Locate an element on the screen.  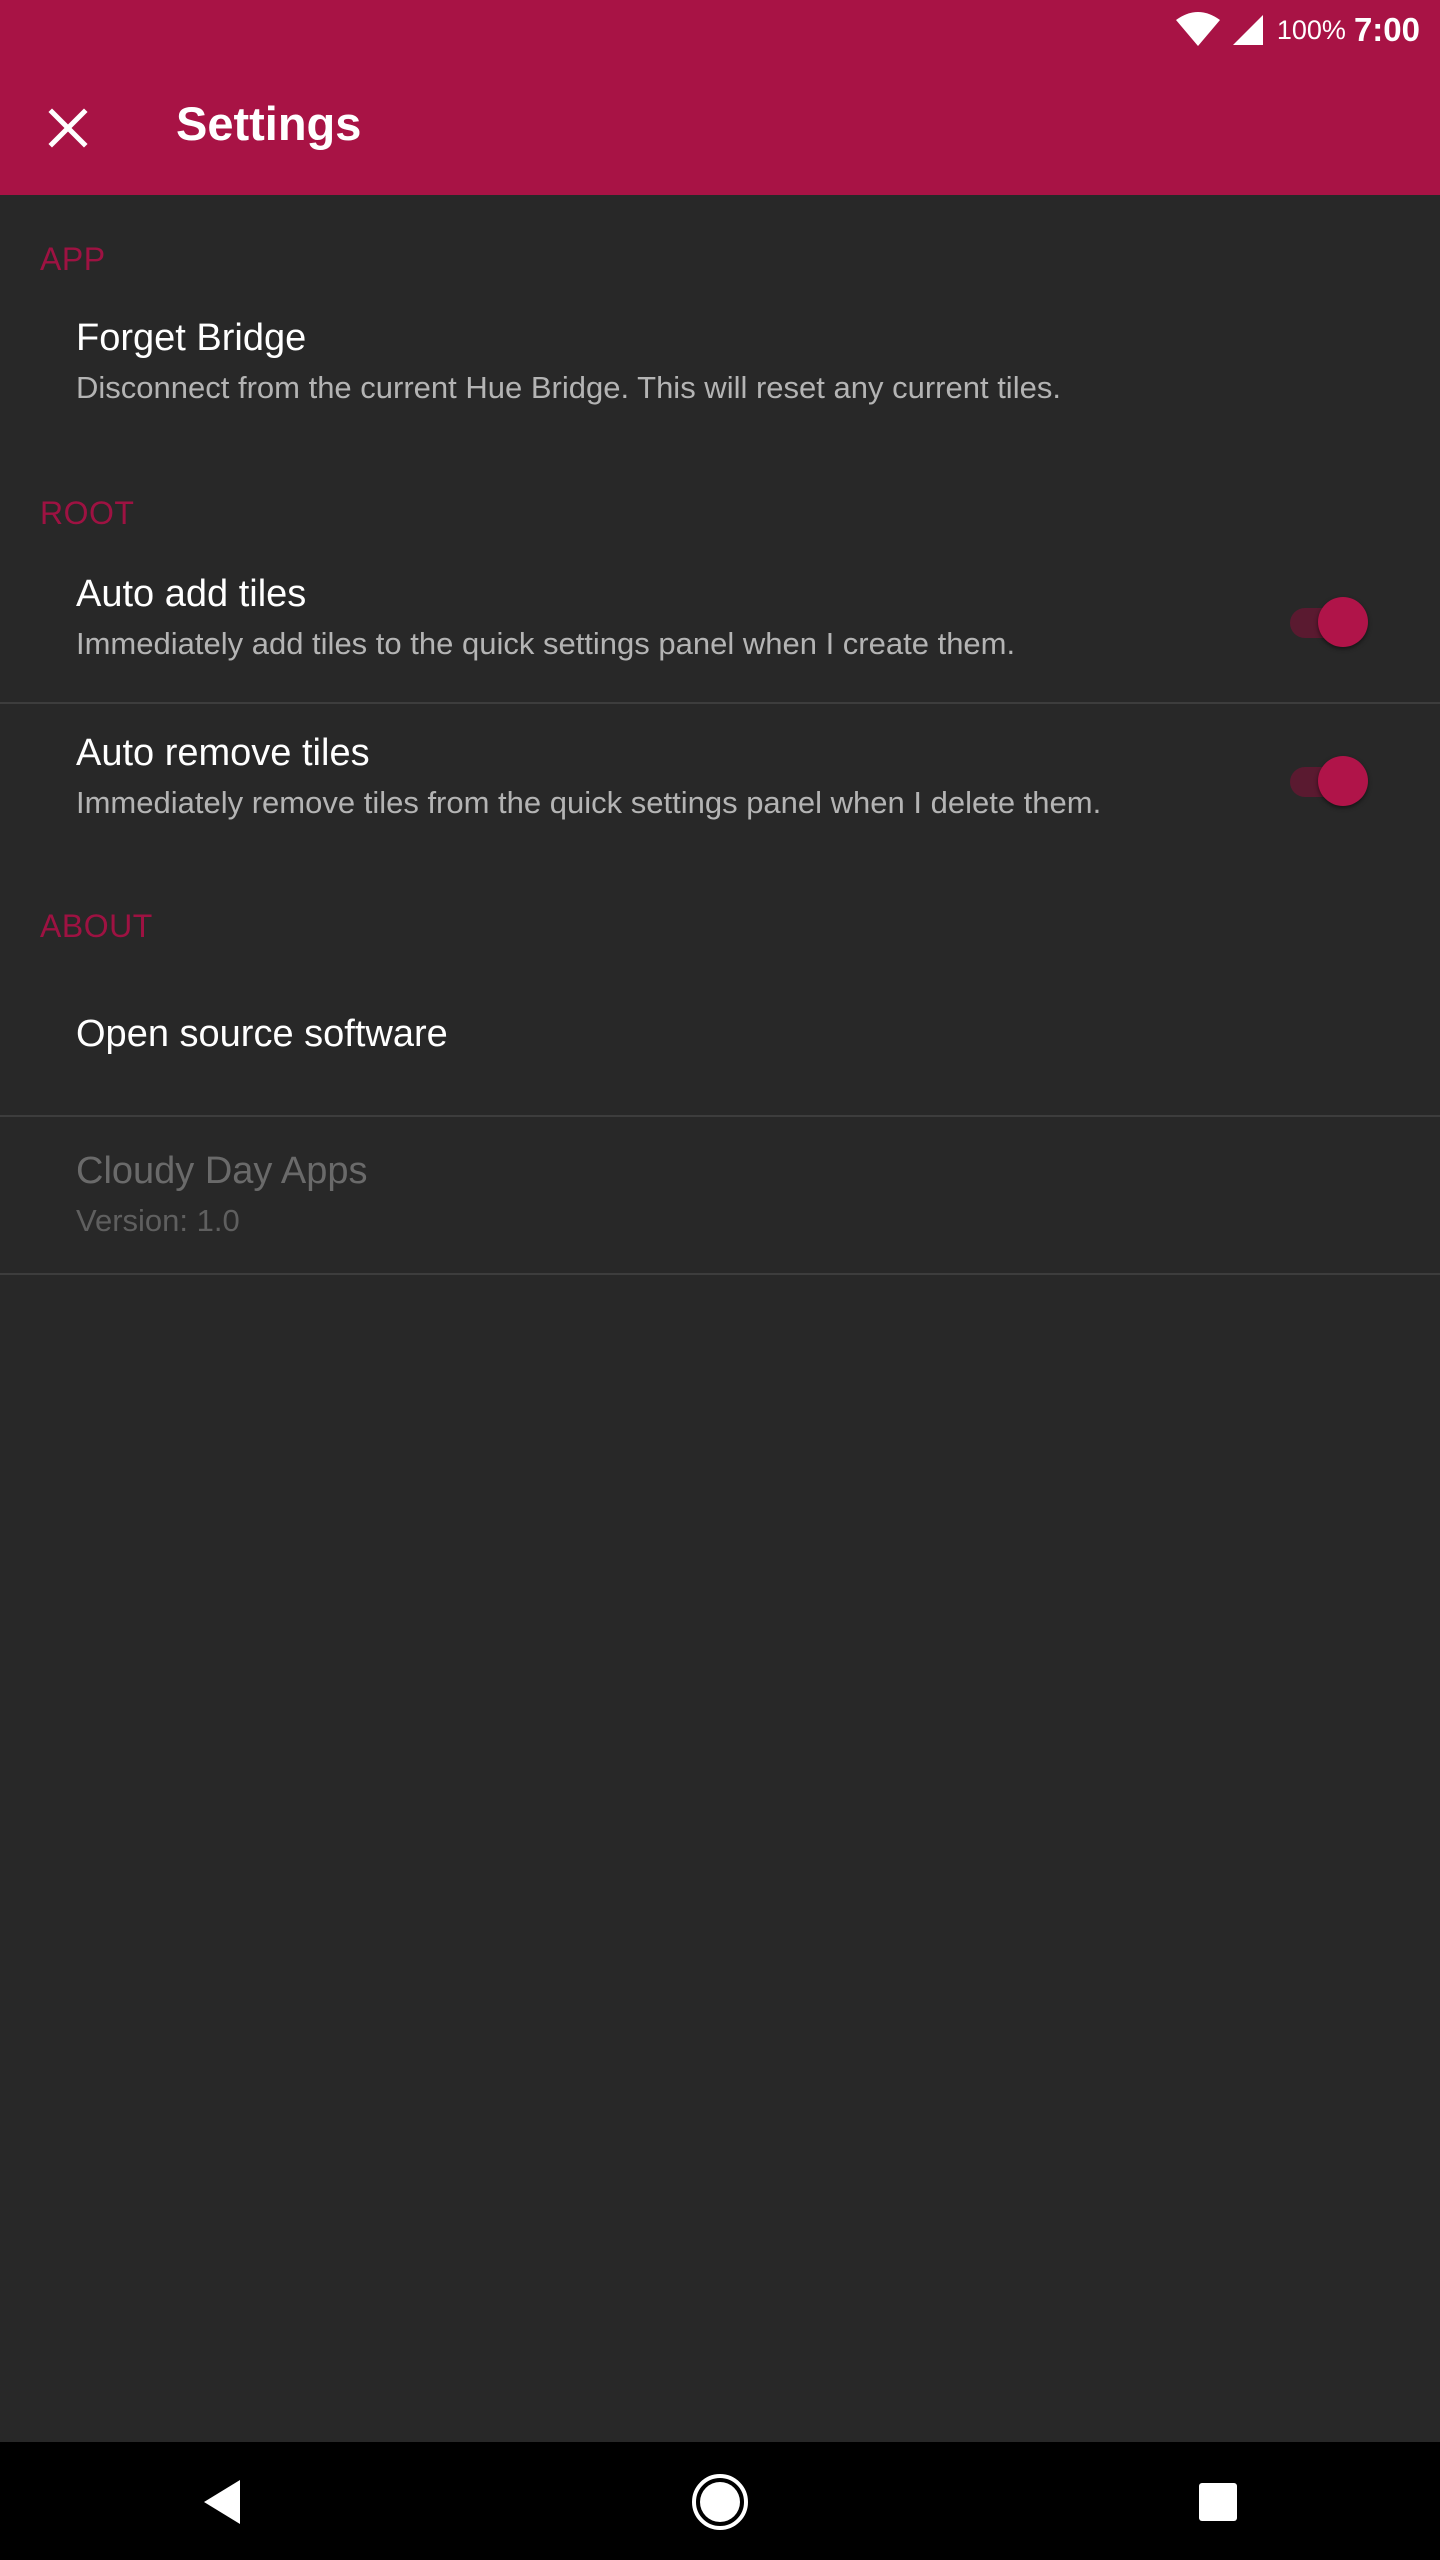
back-icon is located at coordinates (222, 2502).